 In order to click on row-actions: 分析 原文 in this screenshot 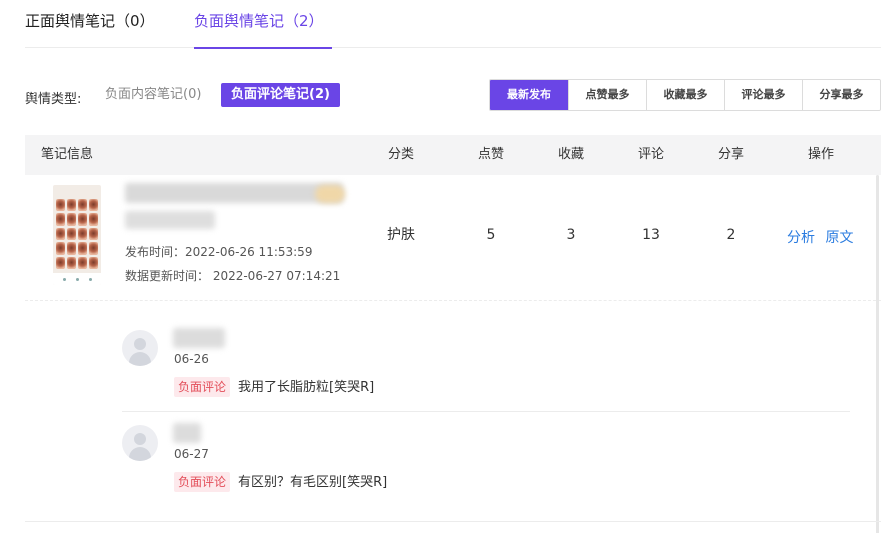, I will do `click(823, 237)`.